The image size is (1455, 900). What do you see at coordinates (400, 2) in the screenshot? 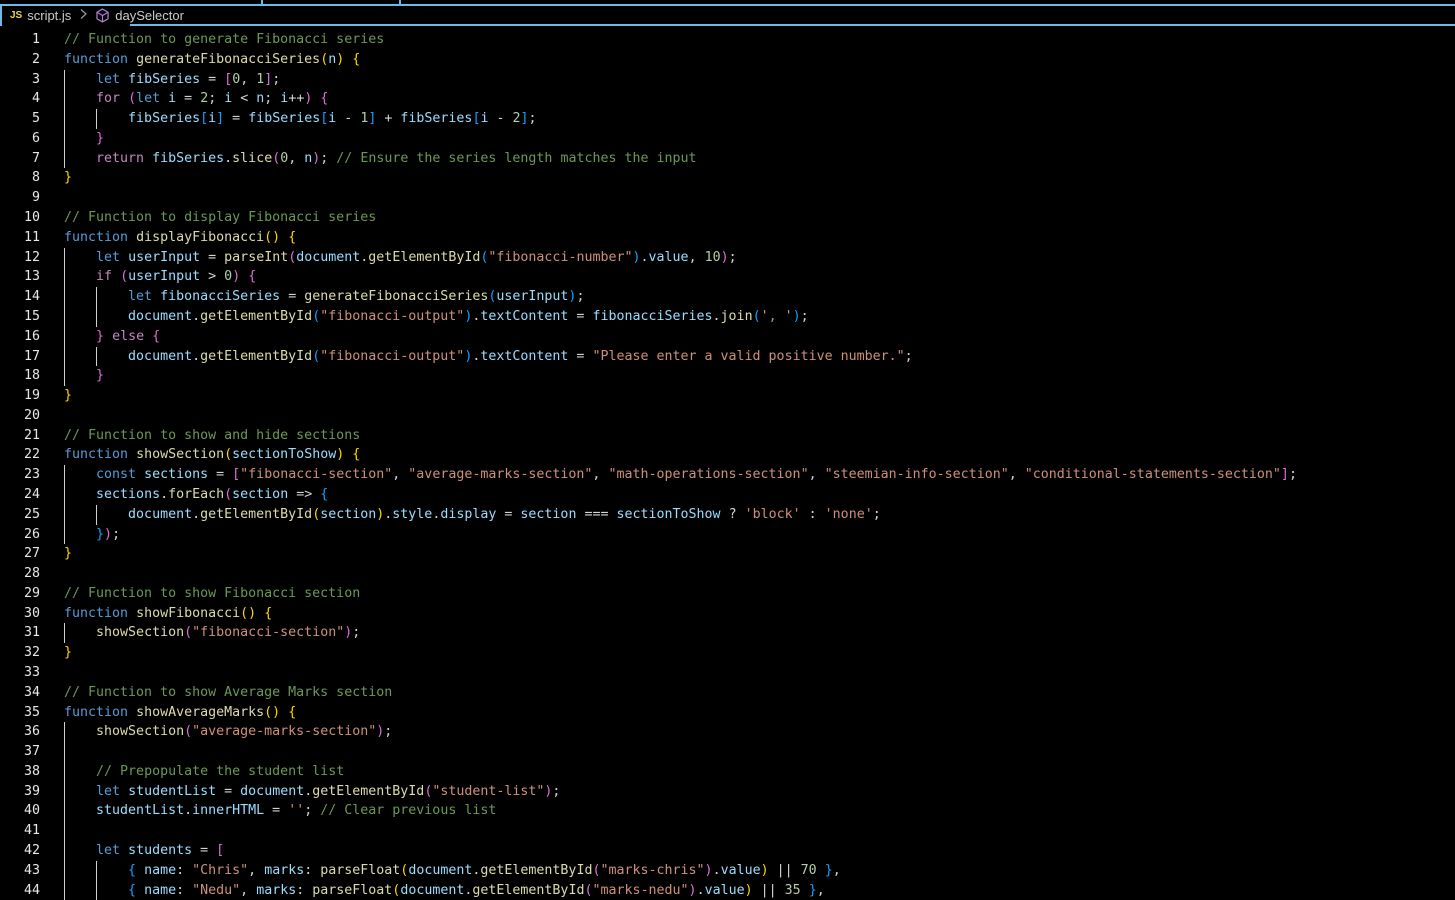
I see `tab-separator-tick` at bounding box center [400, 2].